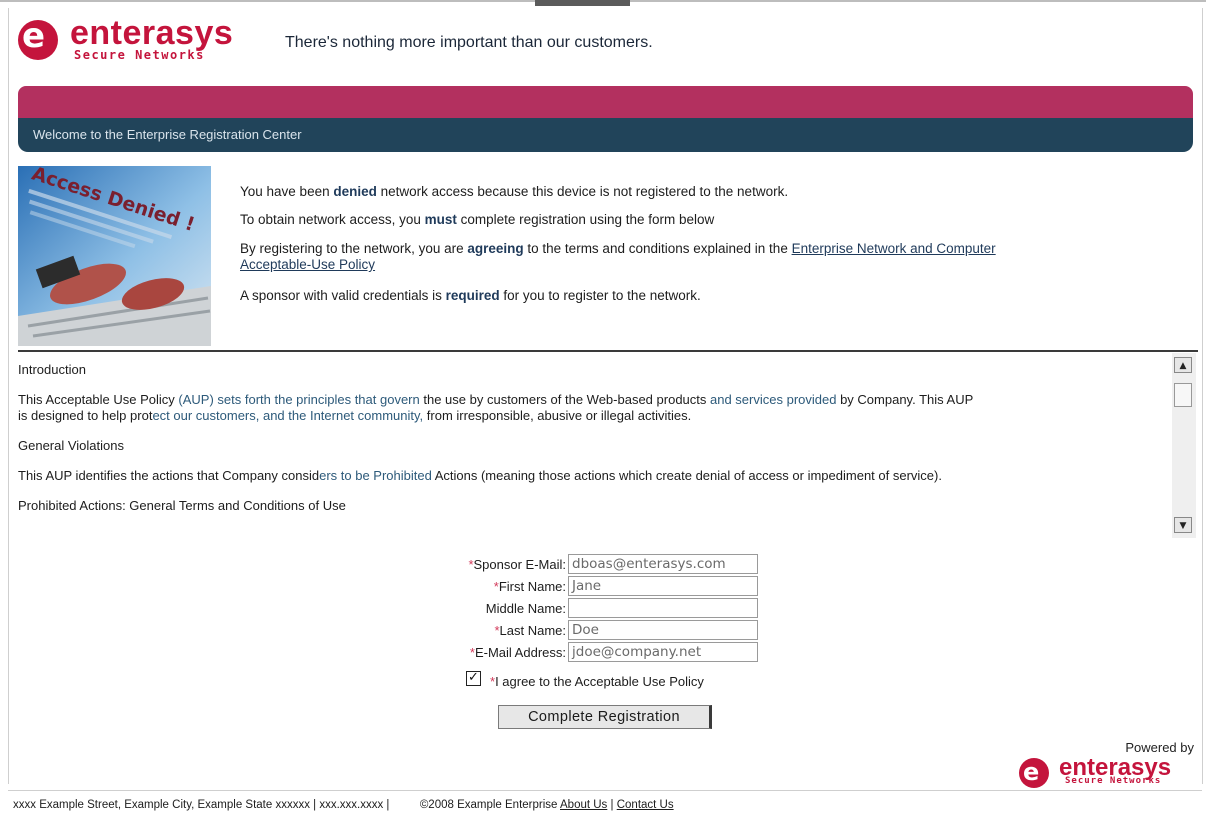  What do you see at coordinates (85, 415) in the screenshot?
I see `aup-text-run: is designed to help prot` at bounding box center [85, 415].